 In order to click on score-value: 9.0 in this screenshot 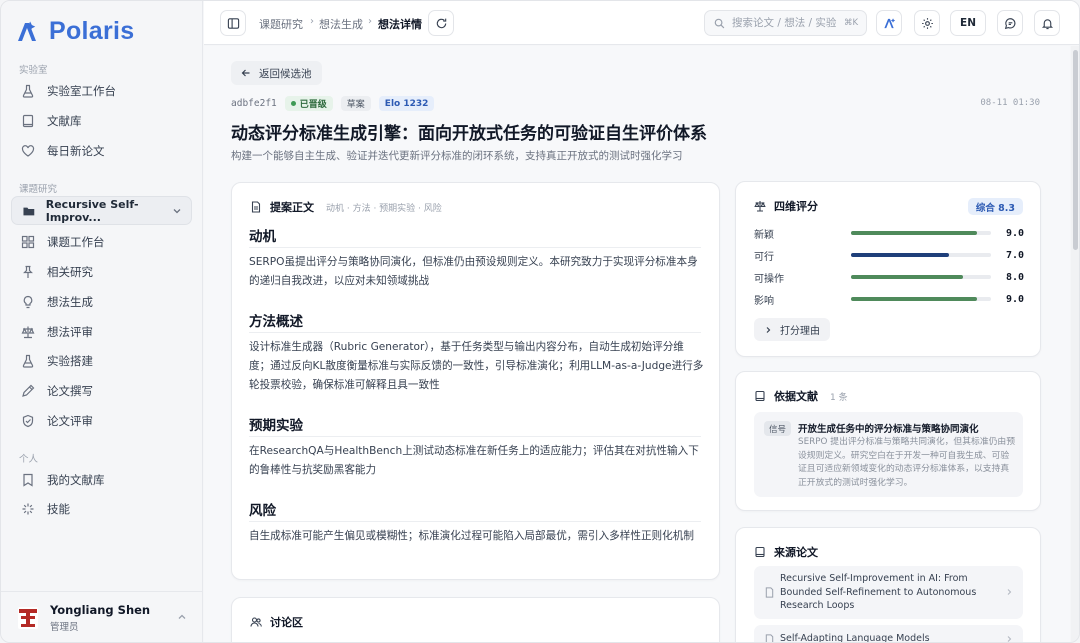, I will do `click(1014, 299)`.